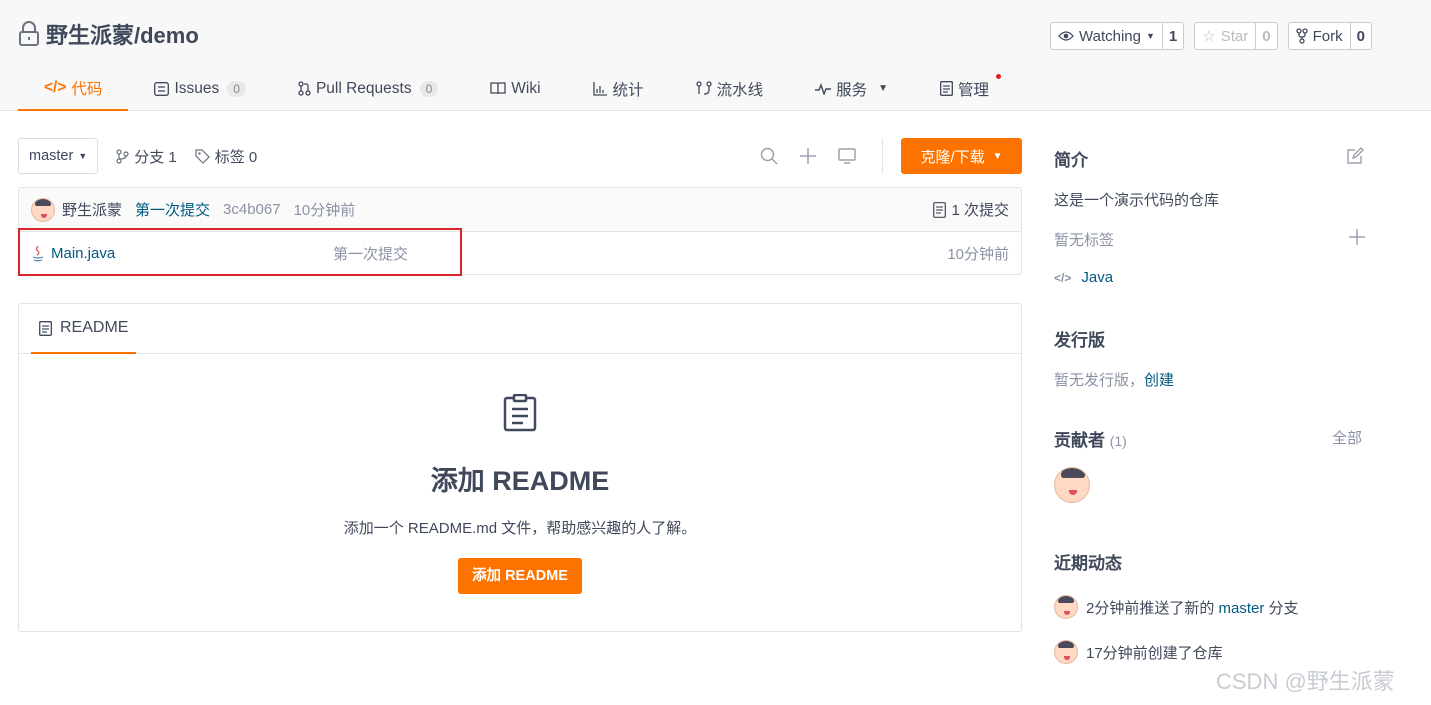 The image size is (1431, 705). Describe the element at coordinates (226, 156) in the screenshot. I see `tags-link: 标签 0` at that location.